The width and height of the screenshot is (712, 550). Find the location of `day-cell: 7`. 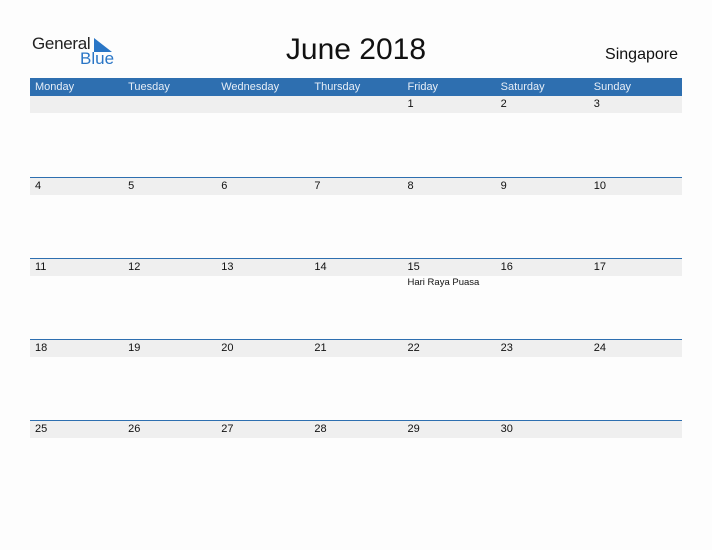

day-cell: 7 is located at coordinates (317, 186).